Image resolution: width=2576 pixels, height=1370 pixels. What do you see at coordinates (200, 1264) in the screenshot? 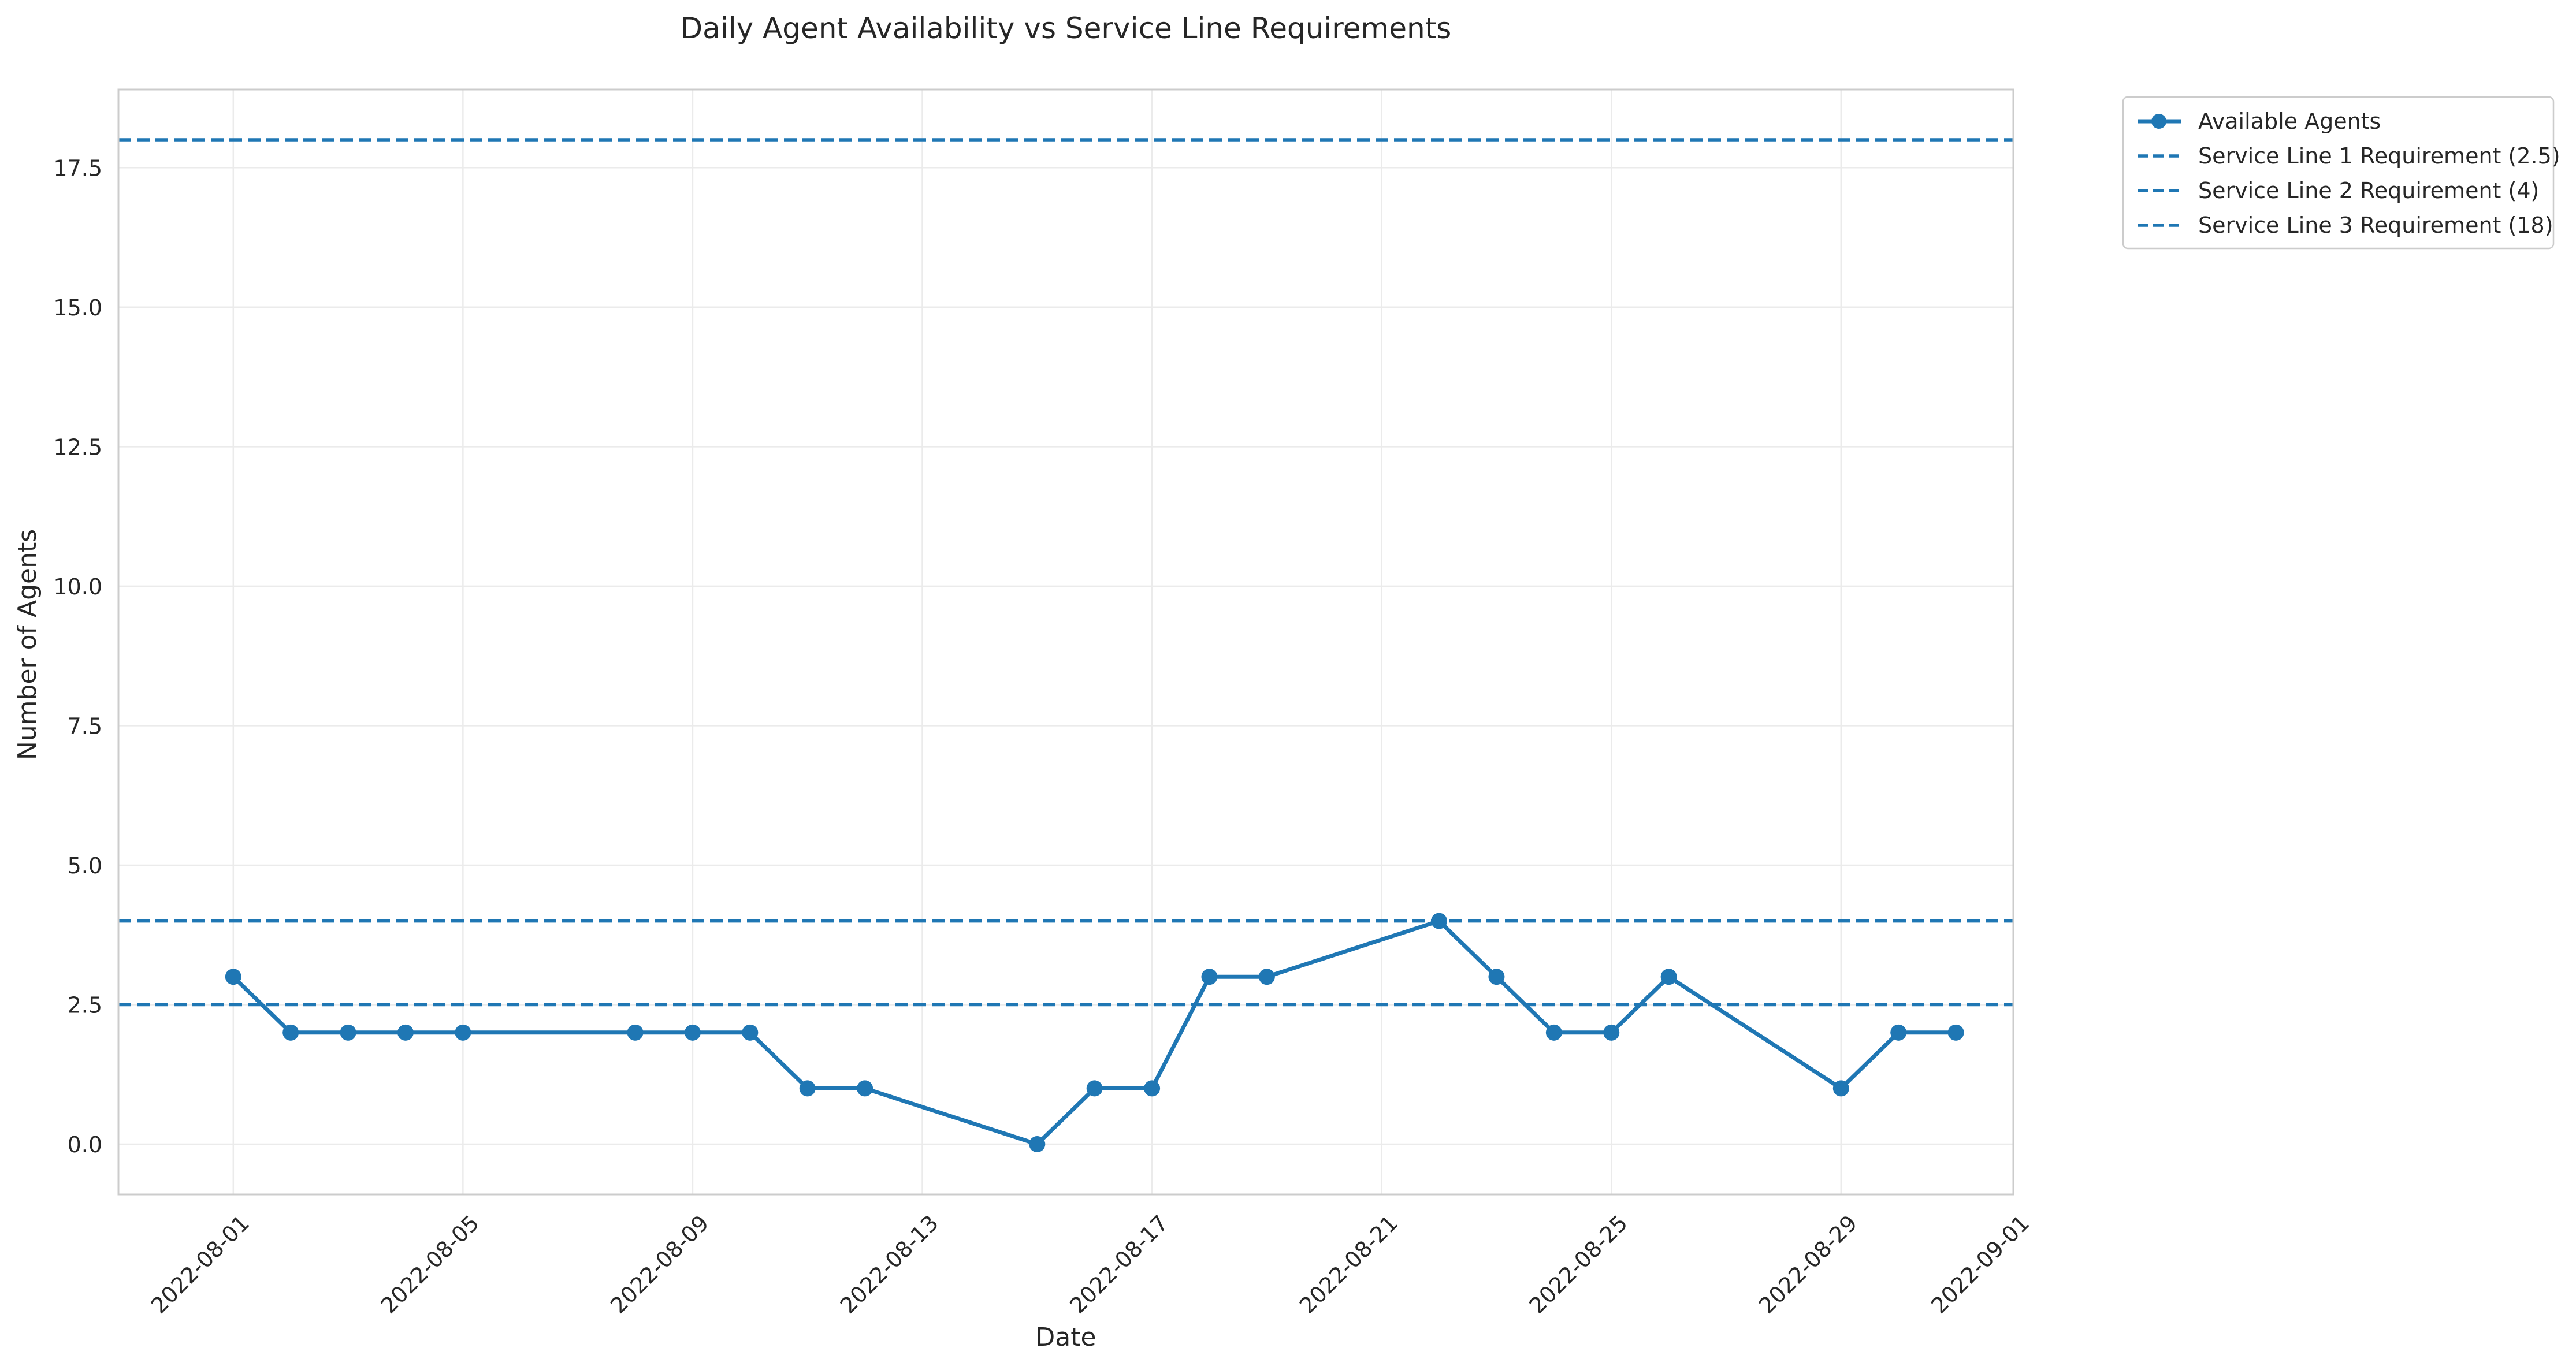
I see `x-tick-label: 2022-08-01` at bounding box center [200, 1264].